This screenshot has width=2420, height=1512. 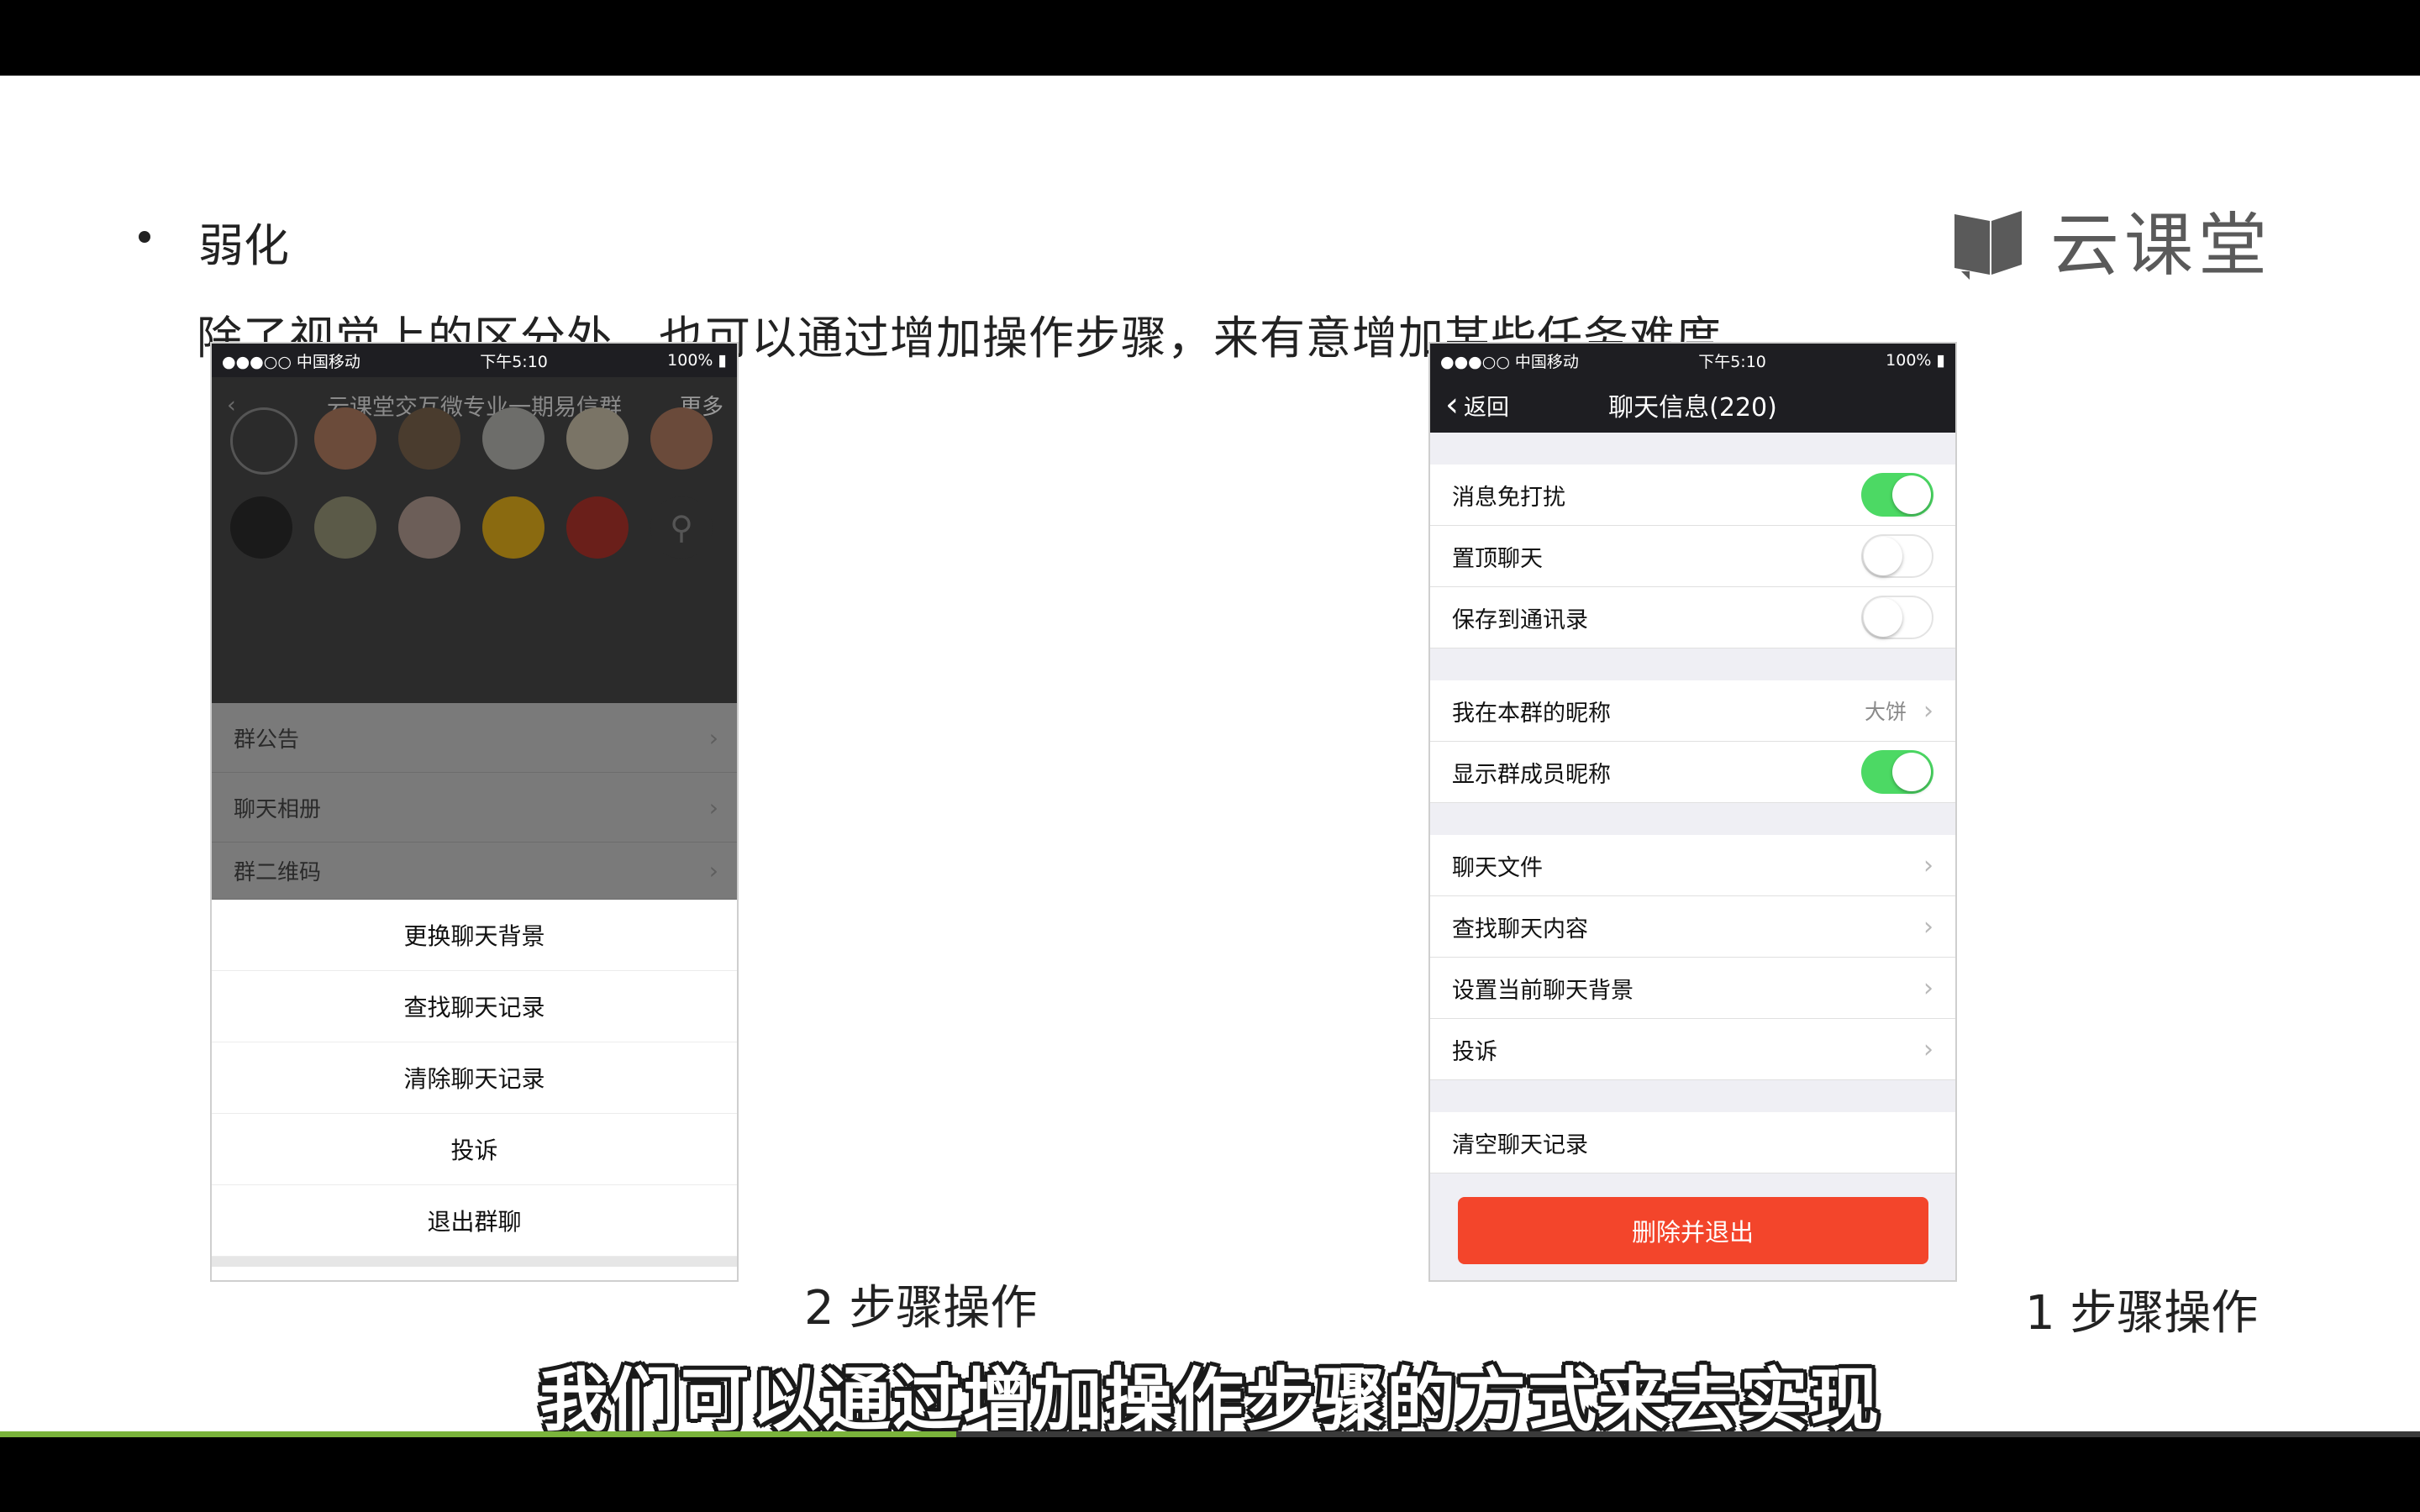 I want to click on sheet-cancel-button: 取消, so click(x=475, y=1273).